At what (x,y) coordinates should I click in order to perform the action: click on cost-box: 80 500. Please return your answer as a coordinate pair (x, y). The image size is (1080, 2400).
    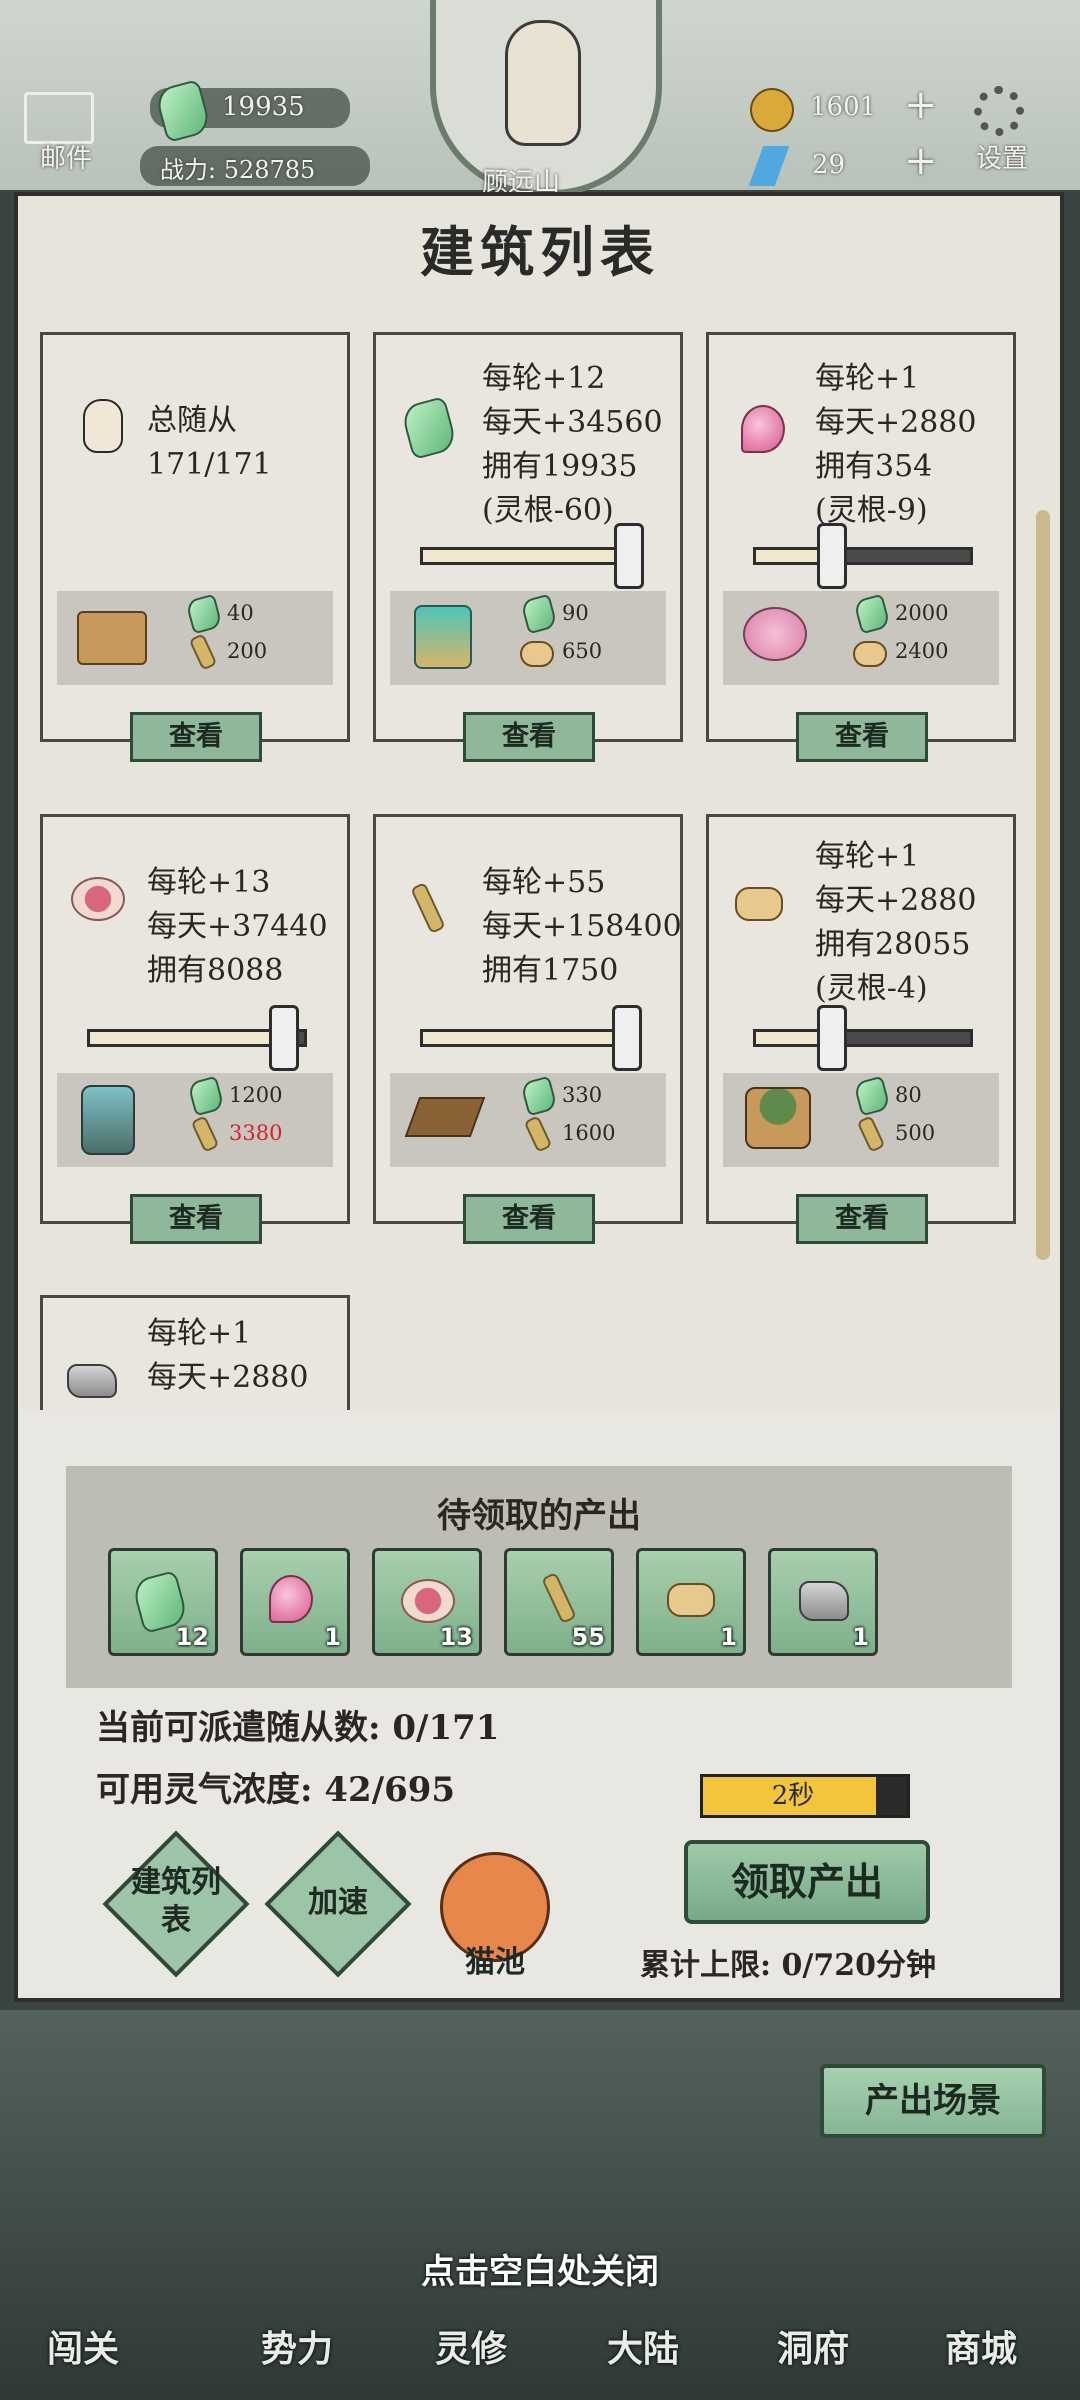
    Looking at the image, I should click on (861, 1120).